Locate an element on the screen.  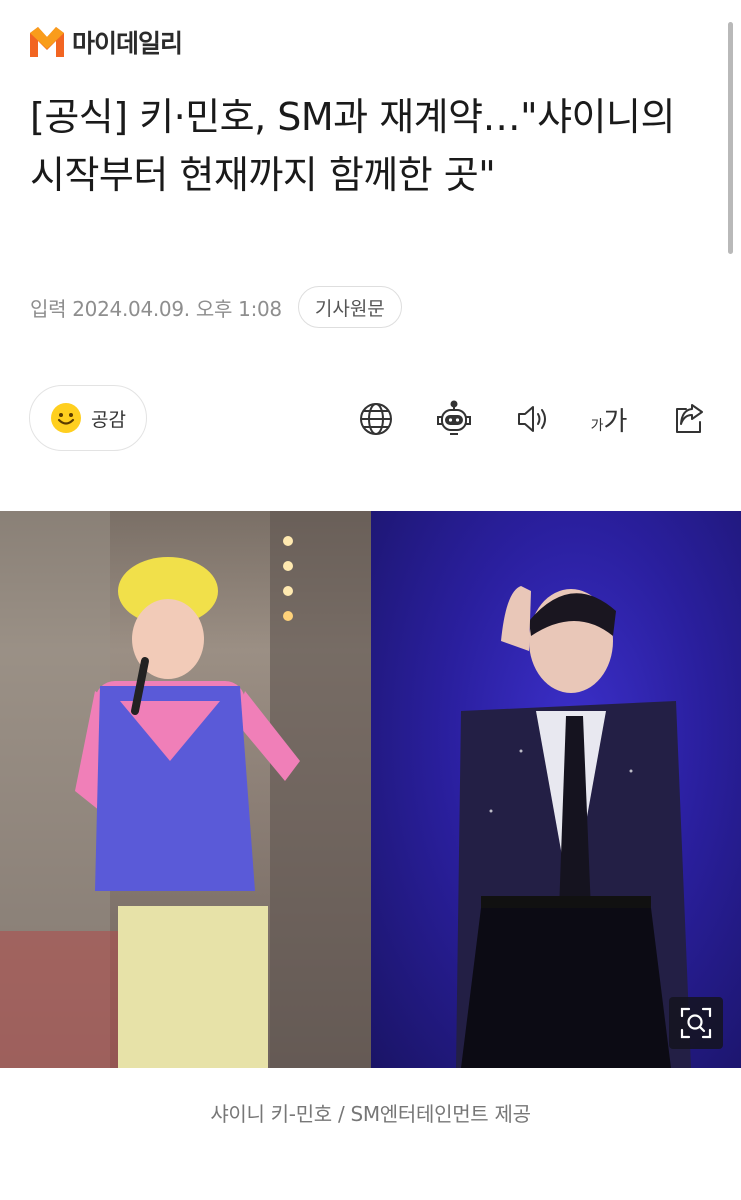
minho-illustration is located at coordinates (573, 827).